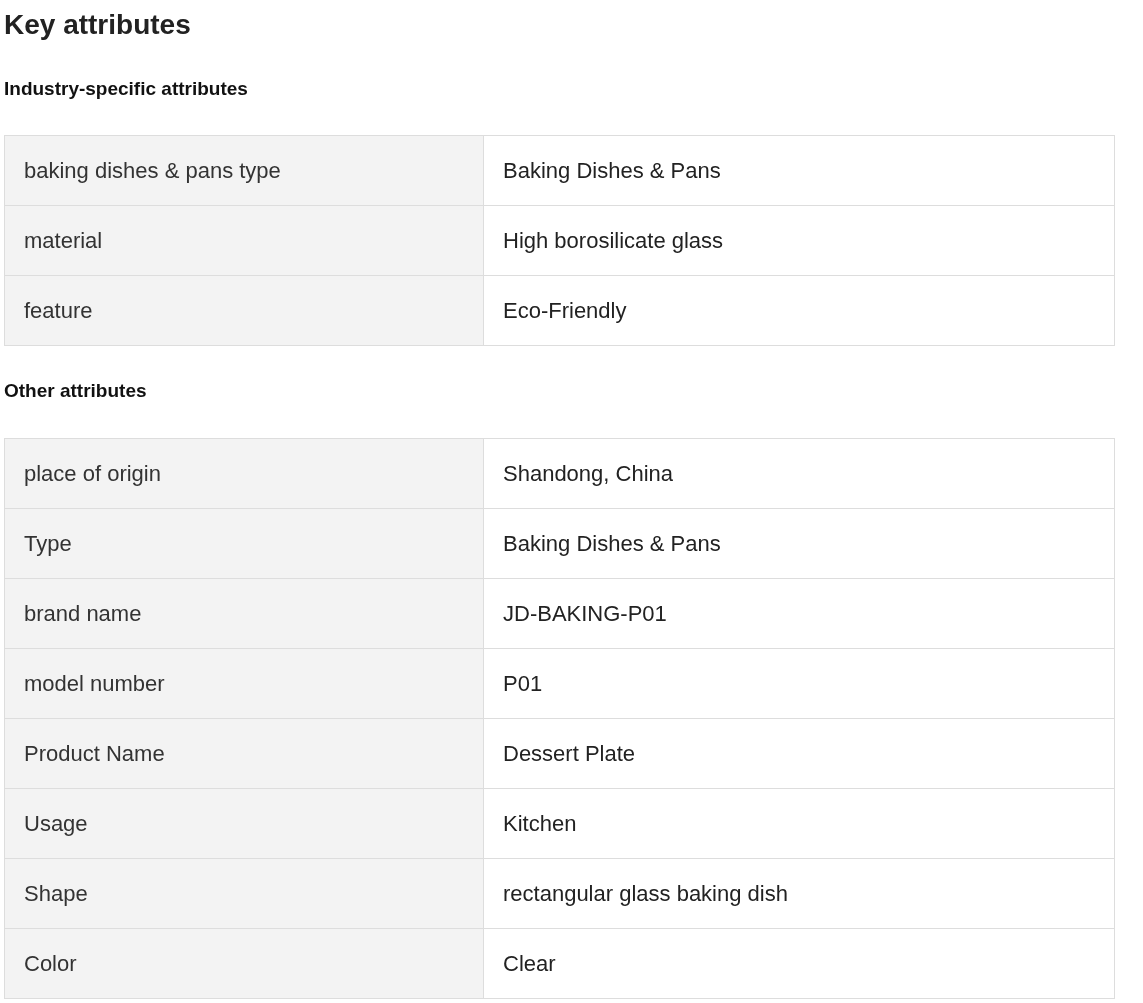 The width and height of the screenshot is (1143, 1003). What do you see at coordinates (244, 893) in the screenshot?
I see `attribute-name-cell: Shape` at bounding box center [244, 893].